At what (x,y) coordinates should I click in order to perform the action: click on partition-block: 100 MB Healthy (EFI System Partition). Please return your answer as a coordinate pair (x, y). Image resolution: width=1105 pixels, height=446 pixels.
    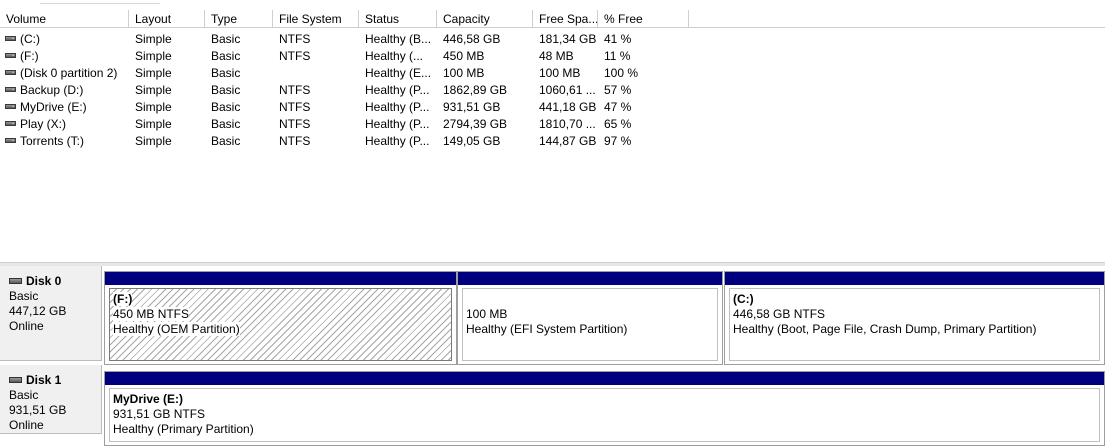
    Looking at the image, I should click on (590, 318).